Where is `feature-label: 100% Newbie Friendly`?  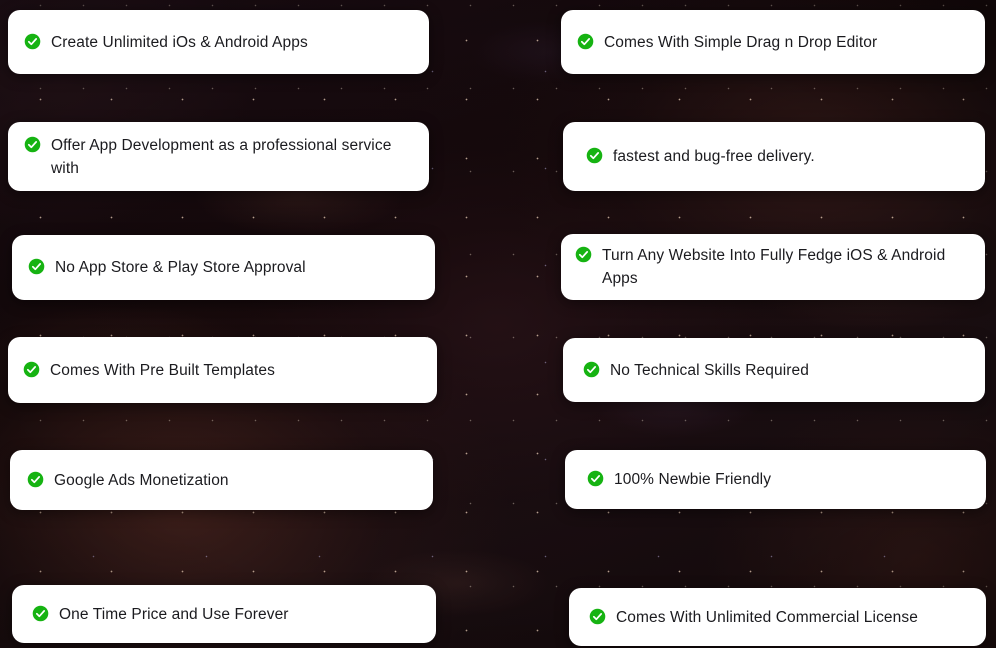
feature-label: 100% Newbie Friendly is located at coordinates (693, 479).